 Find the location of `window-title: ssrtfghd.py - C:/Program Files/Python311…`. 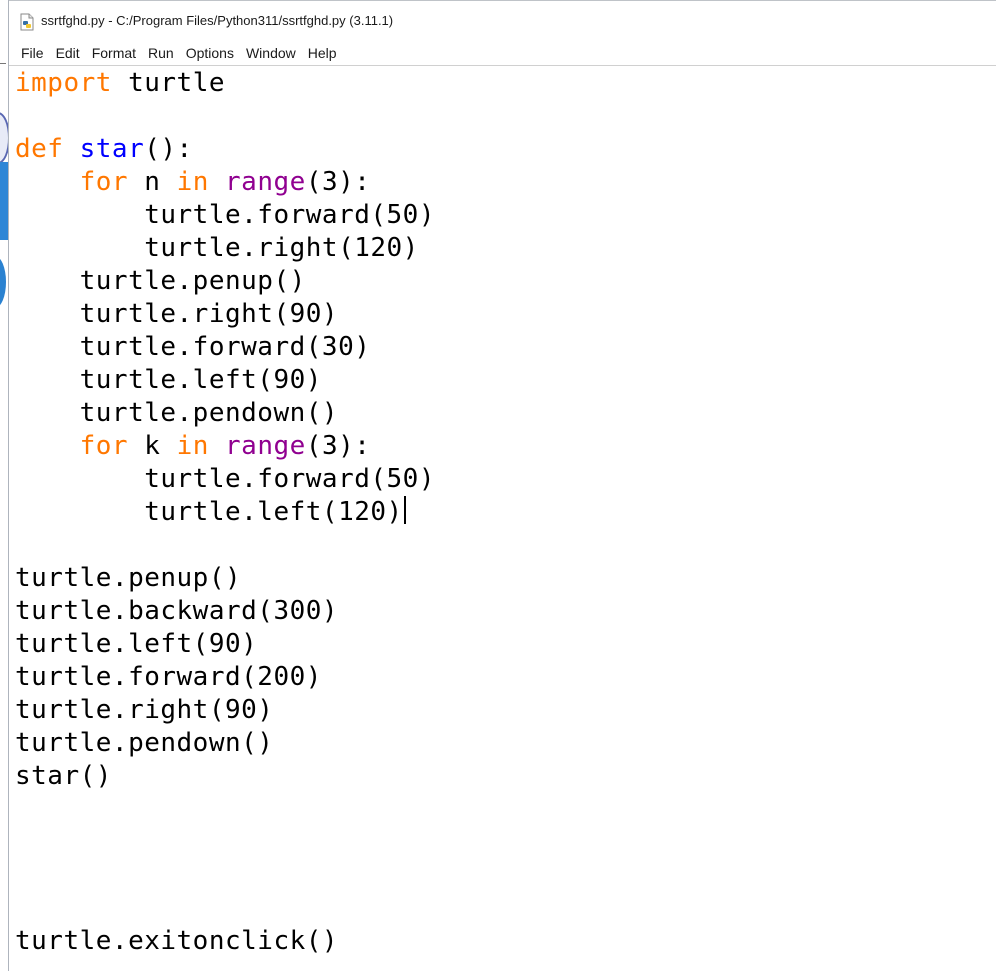

window-title: ssrtfghd.py - C:/Program Files/Python311… is located at coordinates (217, 20).